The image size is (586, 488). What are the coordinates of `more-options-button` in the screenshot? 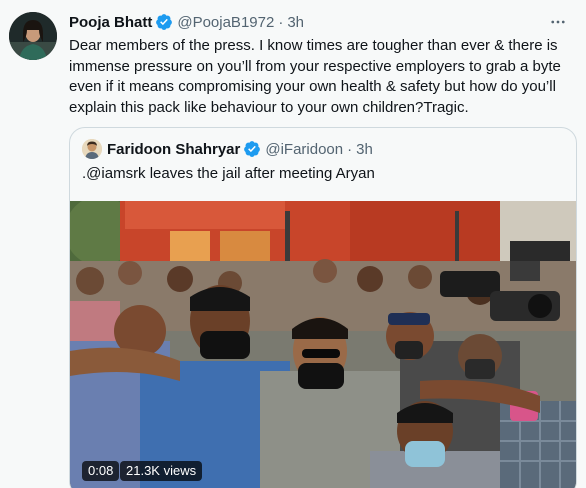 It's located at (558, 22).